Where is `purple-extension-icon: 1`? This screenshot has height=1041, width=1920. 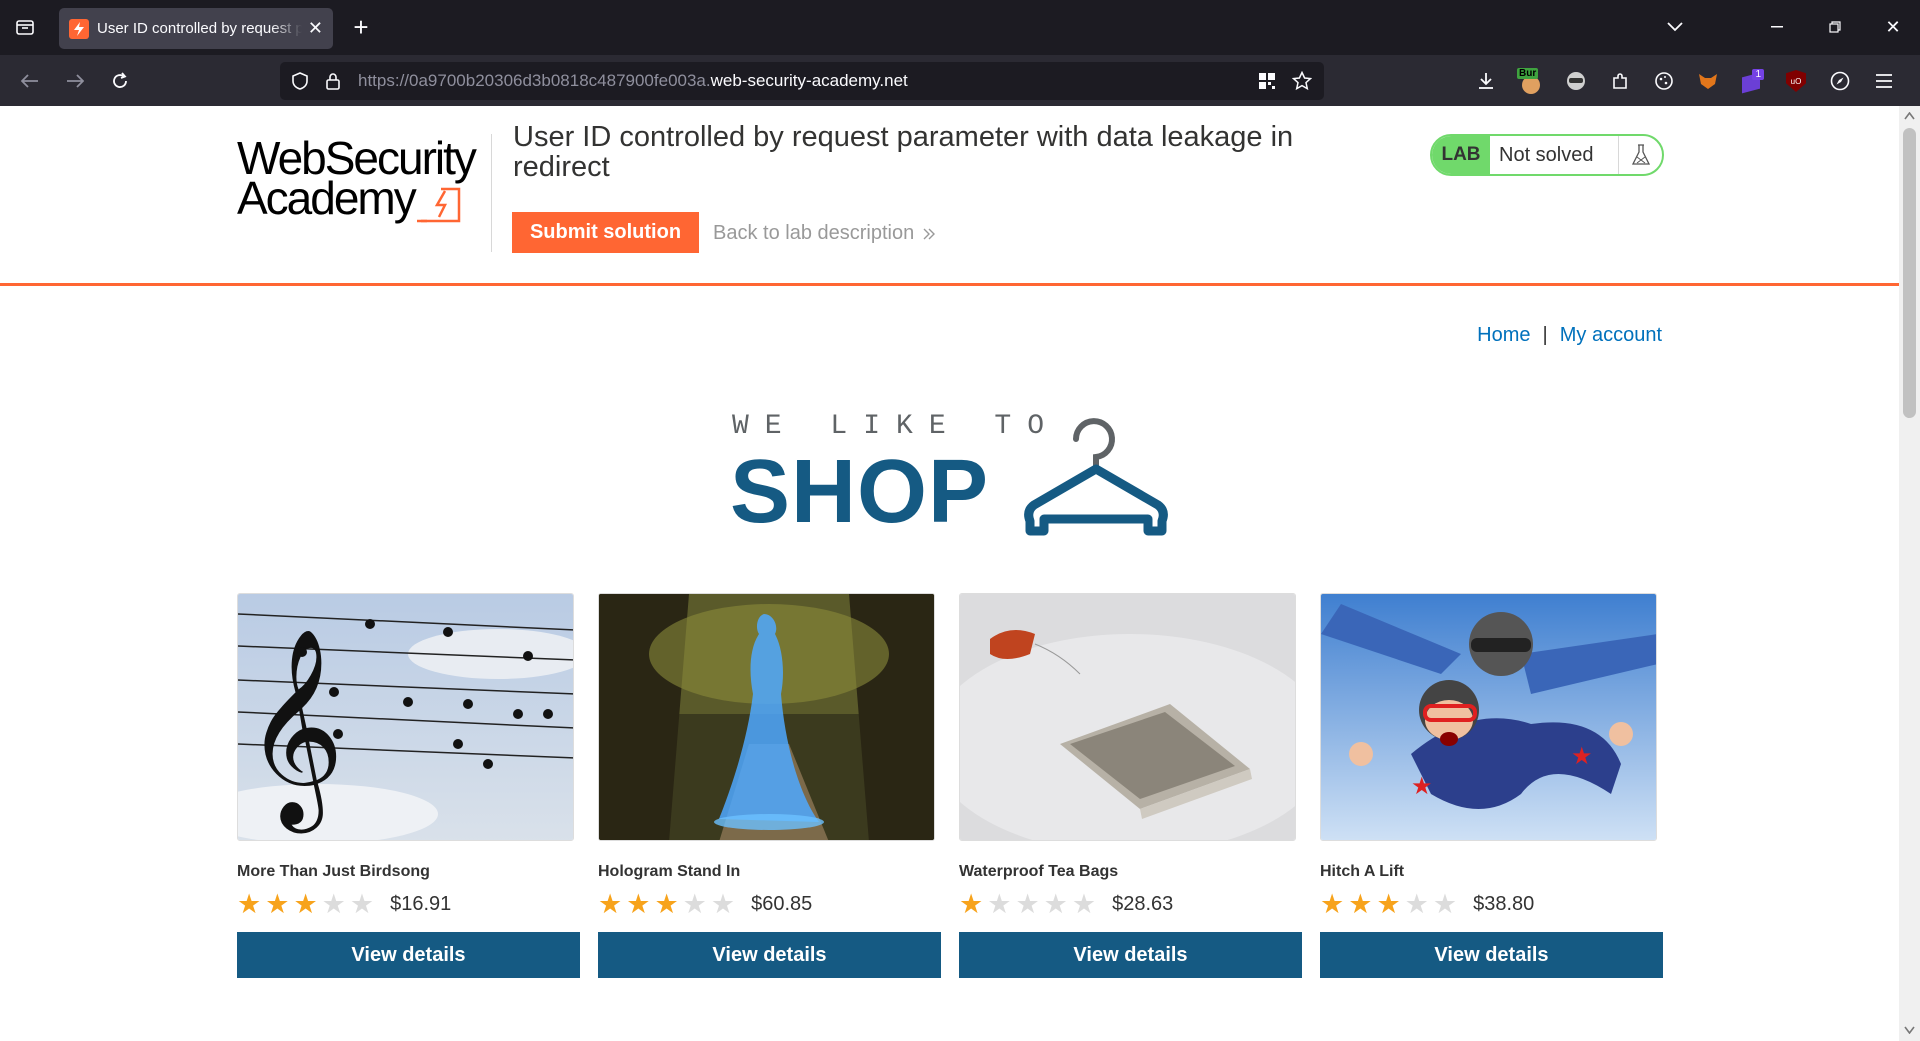 purple-extension-icon: 1 is located at coordinates (1752, 81).